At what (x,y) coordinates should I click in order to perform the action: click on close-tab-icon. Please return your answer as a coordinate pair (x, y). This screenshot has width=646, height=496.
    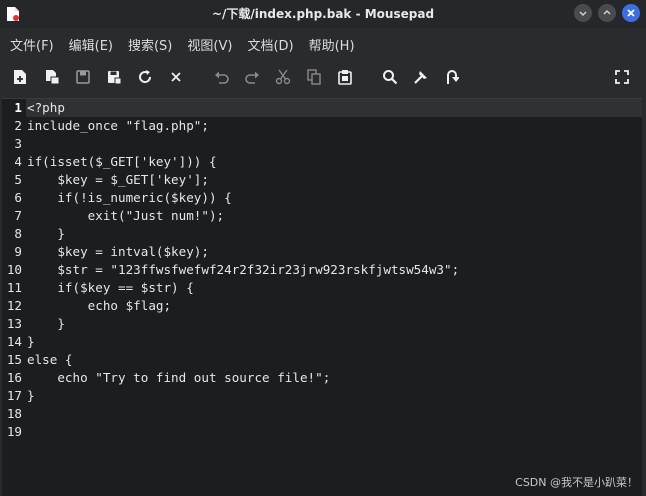
    Looking at the image, I should click on (176, 77).